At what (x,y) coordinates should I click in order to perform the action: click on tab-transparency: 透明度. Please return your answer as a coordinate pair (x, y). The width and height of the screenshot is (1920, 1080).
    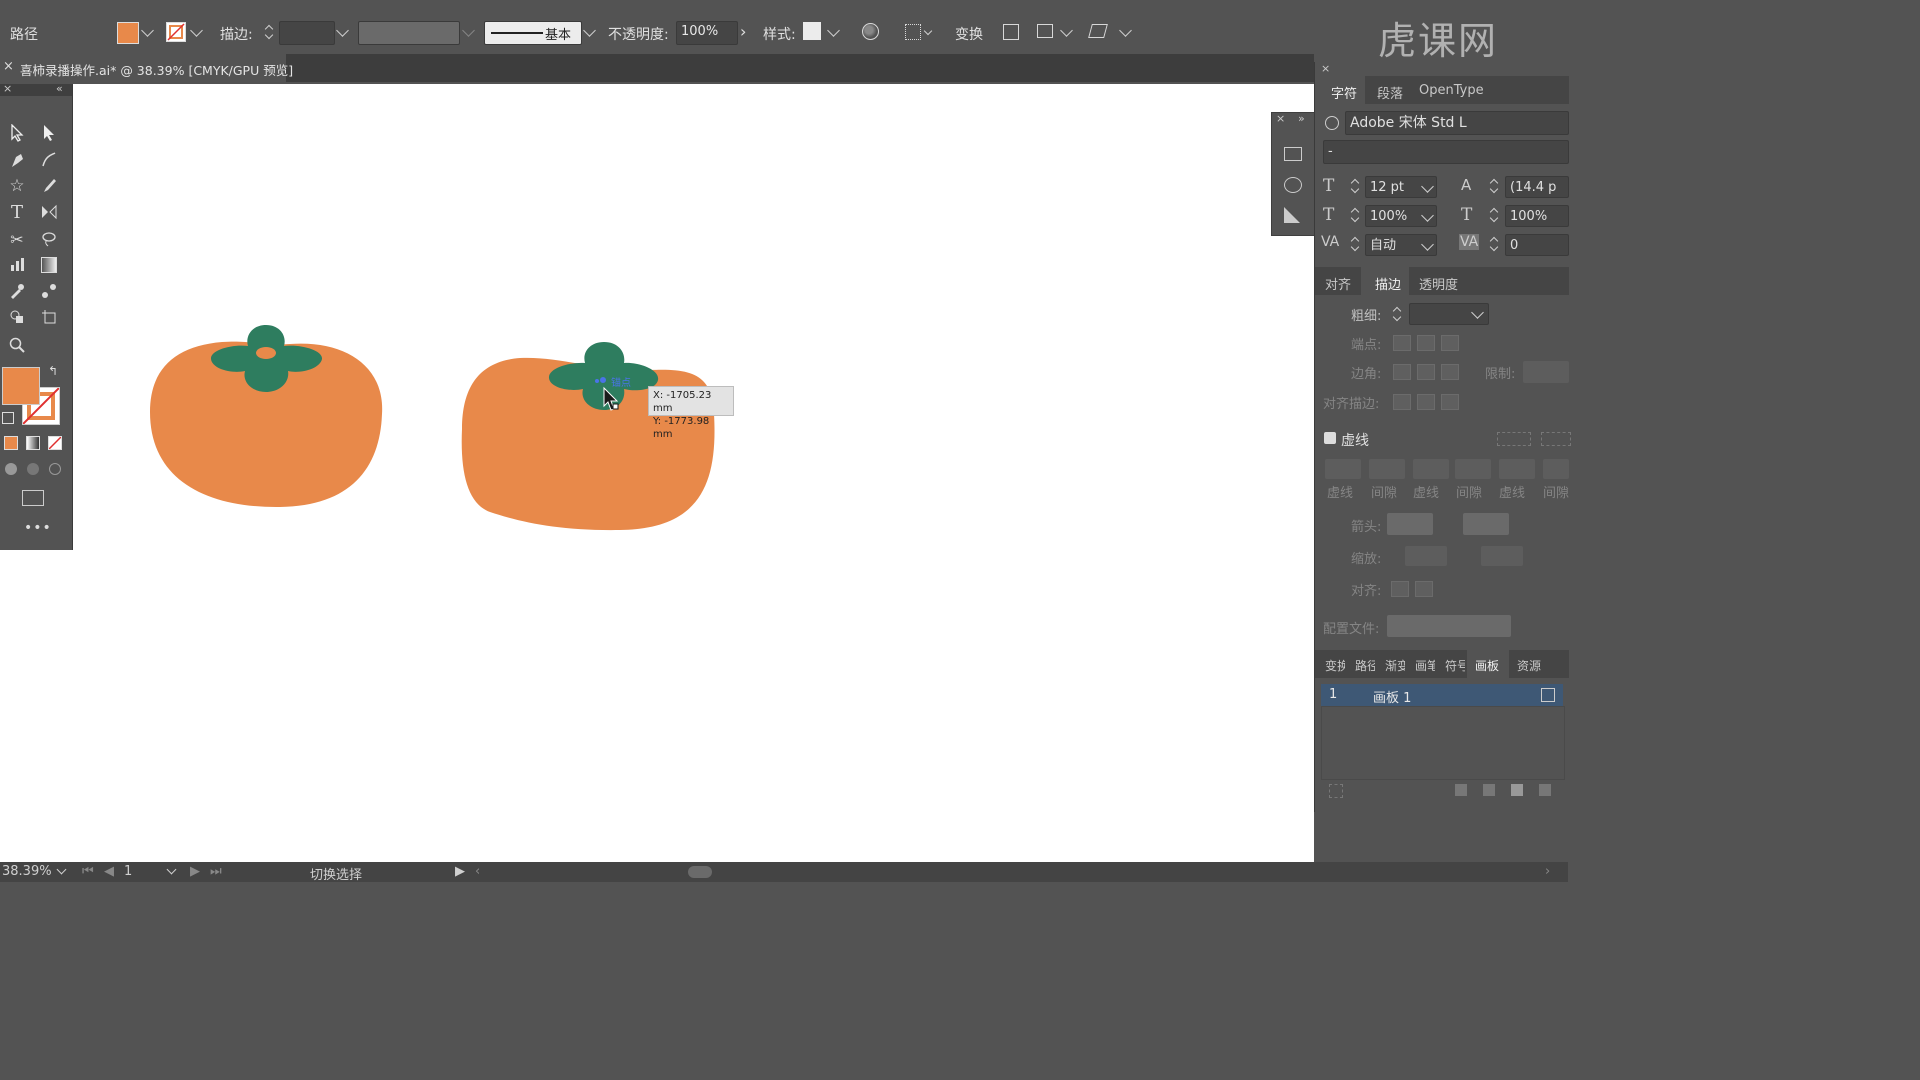
    Looking at the image, I should click on (1438, 283).